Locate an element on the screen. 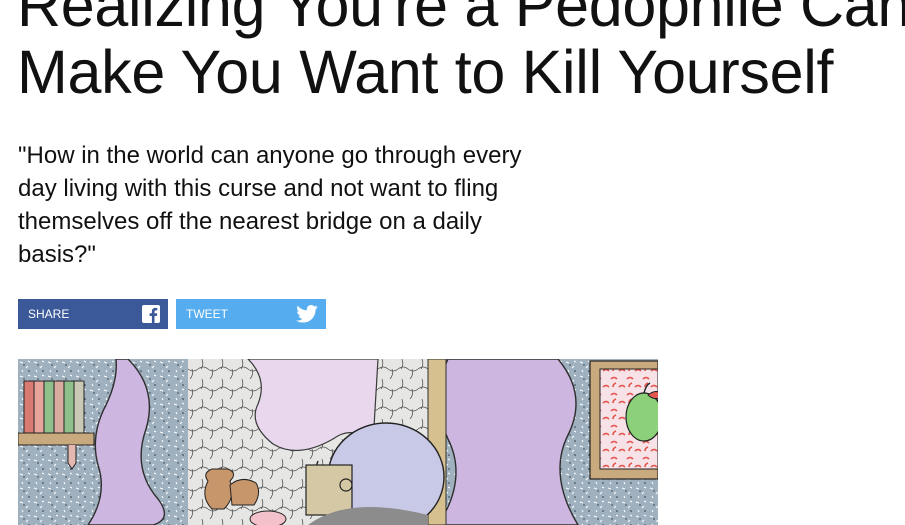  twitter-bird-icon is located at coordinates (307, 314).